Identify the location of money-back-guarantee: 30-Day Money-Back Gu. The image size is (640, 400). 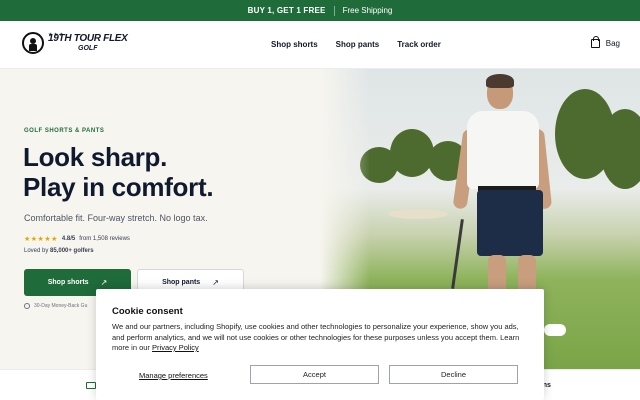
(55, 306).